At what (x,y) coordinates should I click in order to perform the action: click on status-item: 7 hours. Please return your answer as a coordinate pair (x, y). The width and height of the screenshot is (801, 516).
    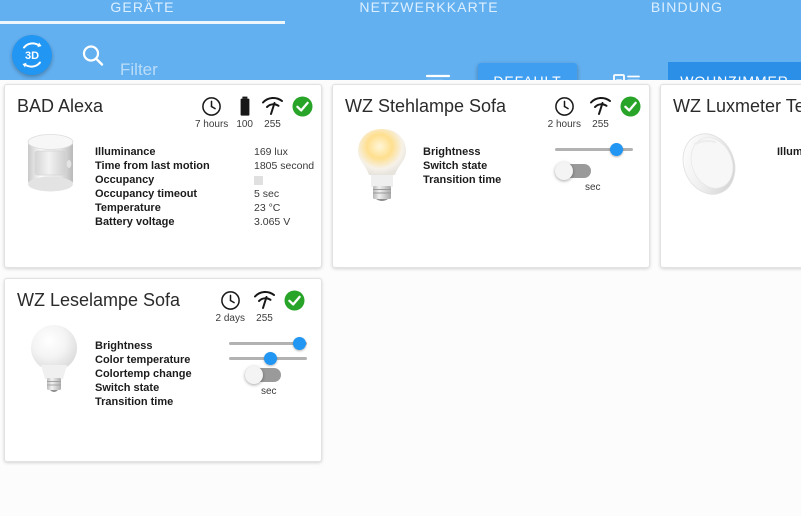
    Looking at the image, I should click on (211, 112).